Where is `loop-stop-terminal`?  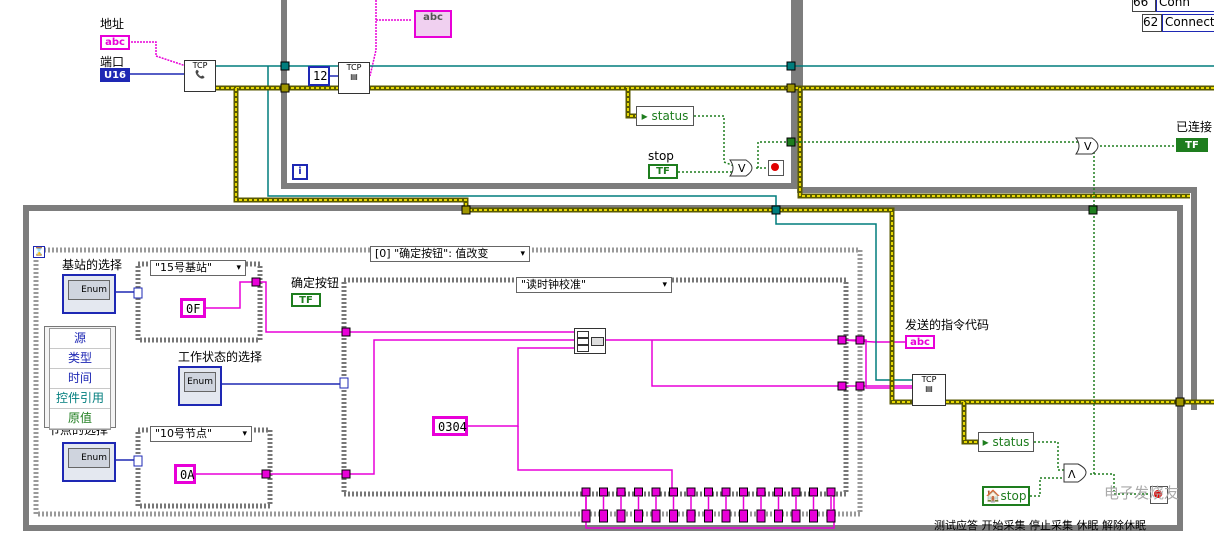 loop-stop-terminal is located at coordinates (776, 168).